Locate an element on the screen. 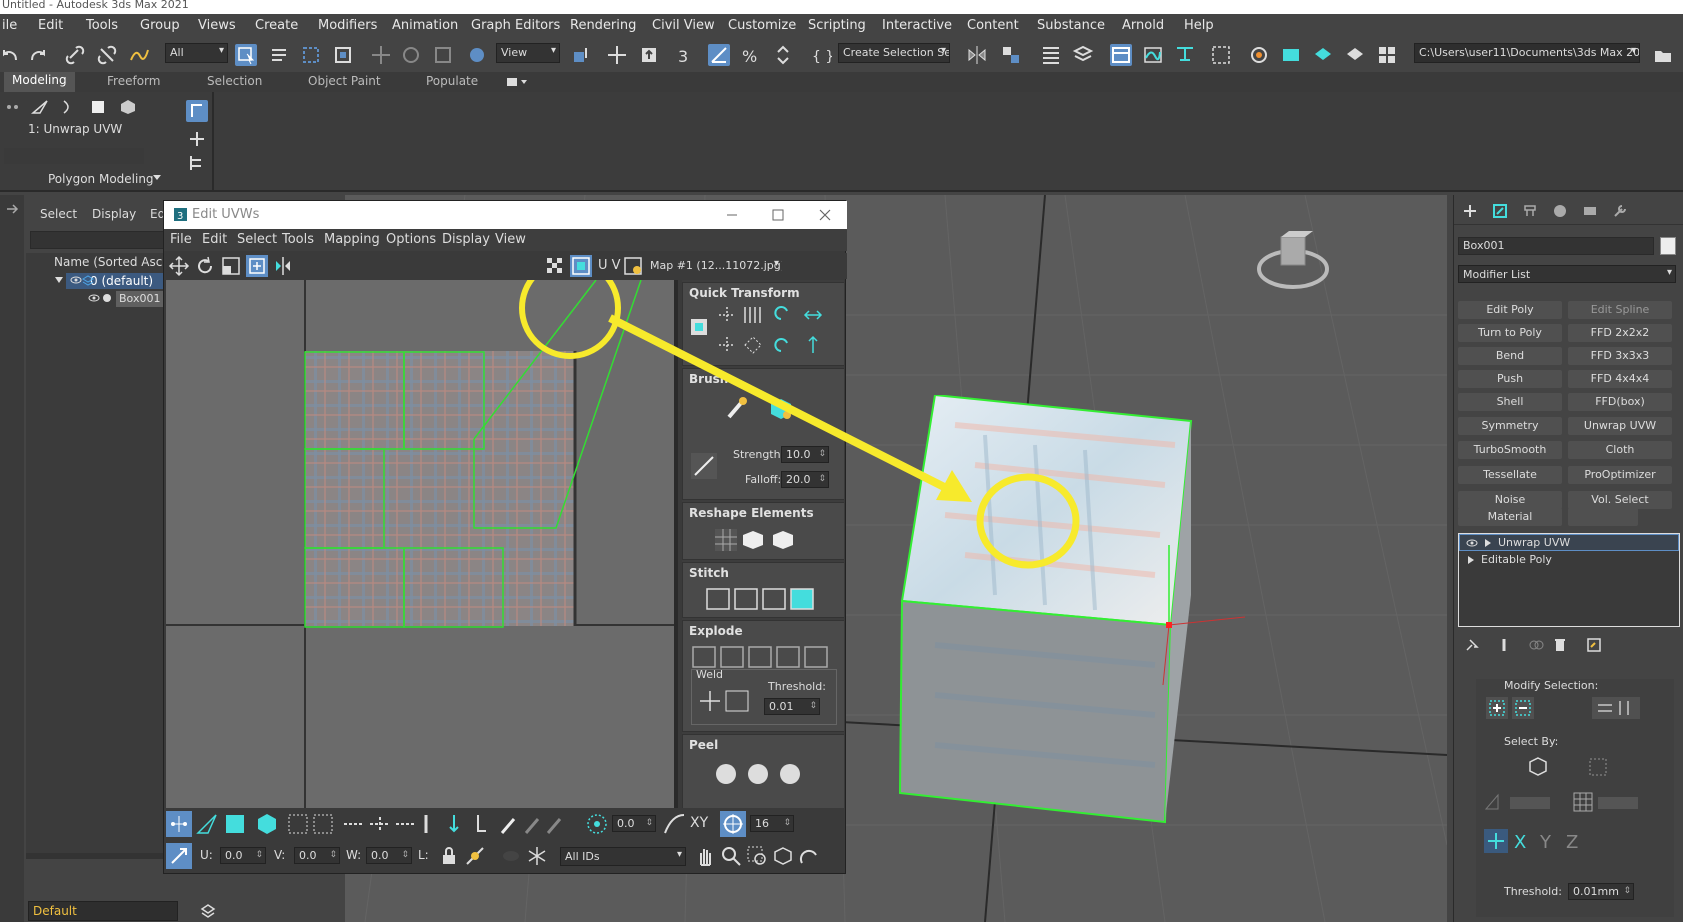 Image resolution: width=1683 pixels, height=922 pixels. project-path-dropdown: C:\Users\user11\Documents\3ds Max 2021 is located at coordinates (1527, 53).